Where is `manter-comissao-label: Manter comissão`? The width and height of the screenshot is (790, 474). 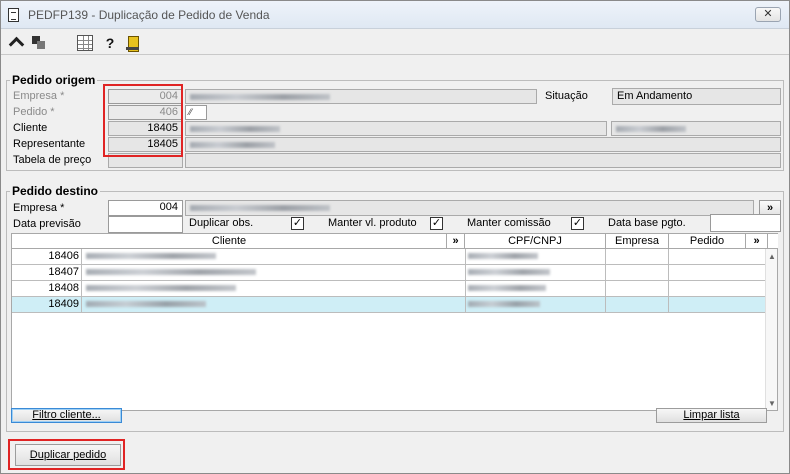
manter-comissao-label: Manter comissão is located at coordinates (509, 223).